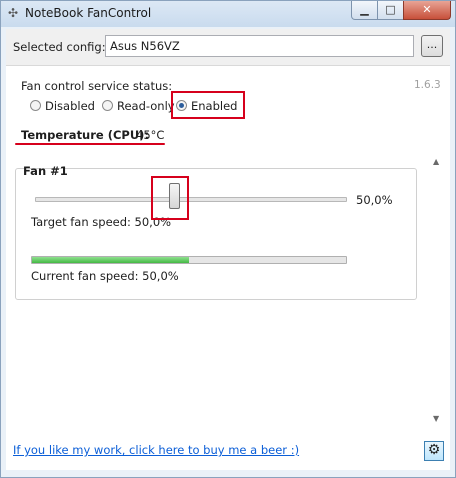 The height and width of the screenshot is (478, 456). Describe the element at coordinates (146, 106) in the screenshot. I see `radio-read-only-label: Read-only` at that location.